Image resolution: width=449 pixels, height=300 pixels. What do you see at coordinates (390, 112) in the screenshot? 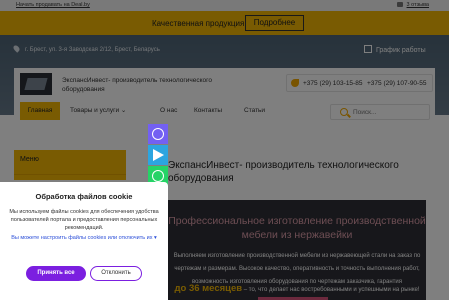
I see `search-input` at bounding box center [390, 112].